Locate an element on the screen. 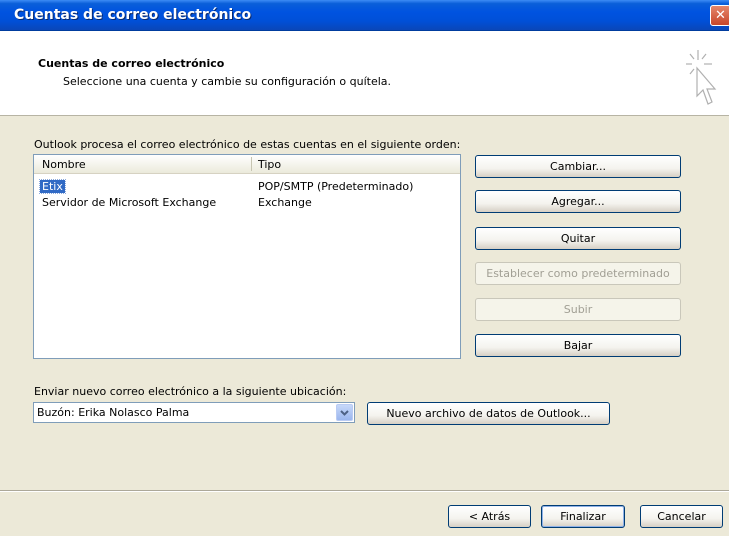 This screenshot has width=729, height=536. header-title: Cuentas de correo electrónico is located at coordinates (131, 63).